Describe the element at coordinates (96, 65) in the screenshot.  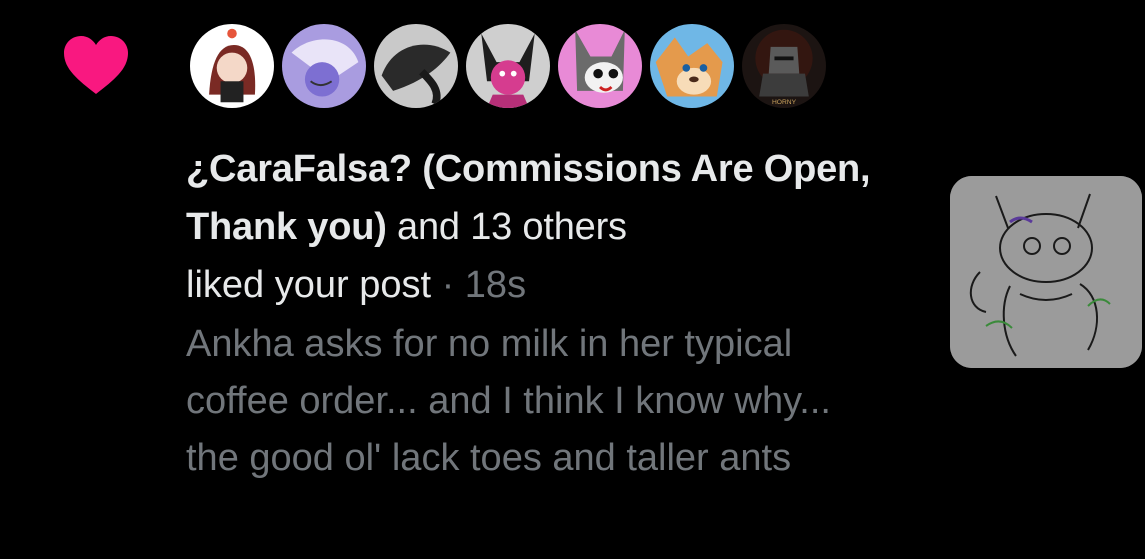
I see `heart-icon` at that location.